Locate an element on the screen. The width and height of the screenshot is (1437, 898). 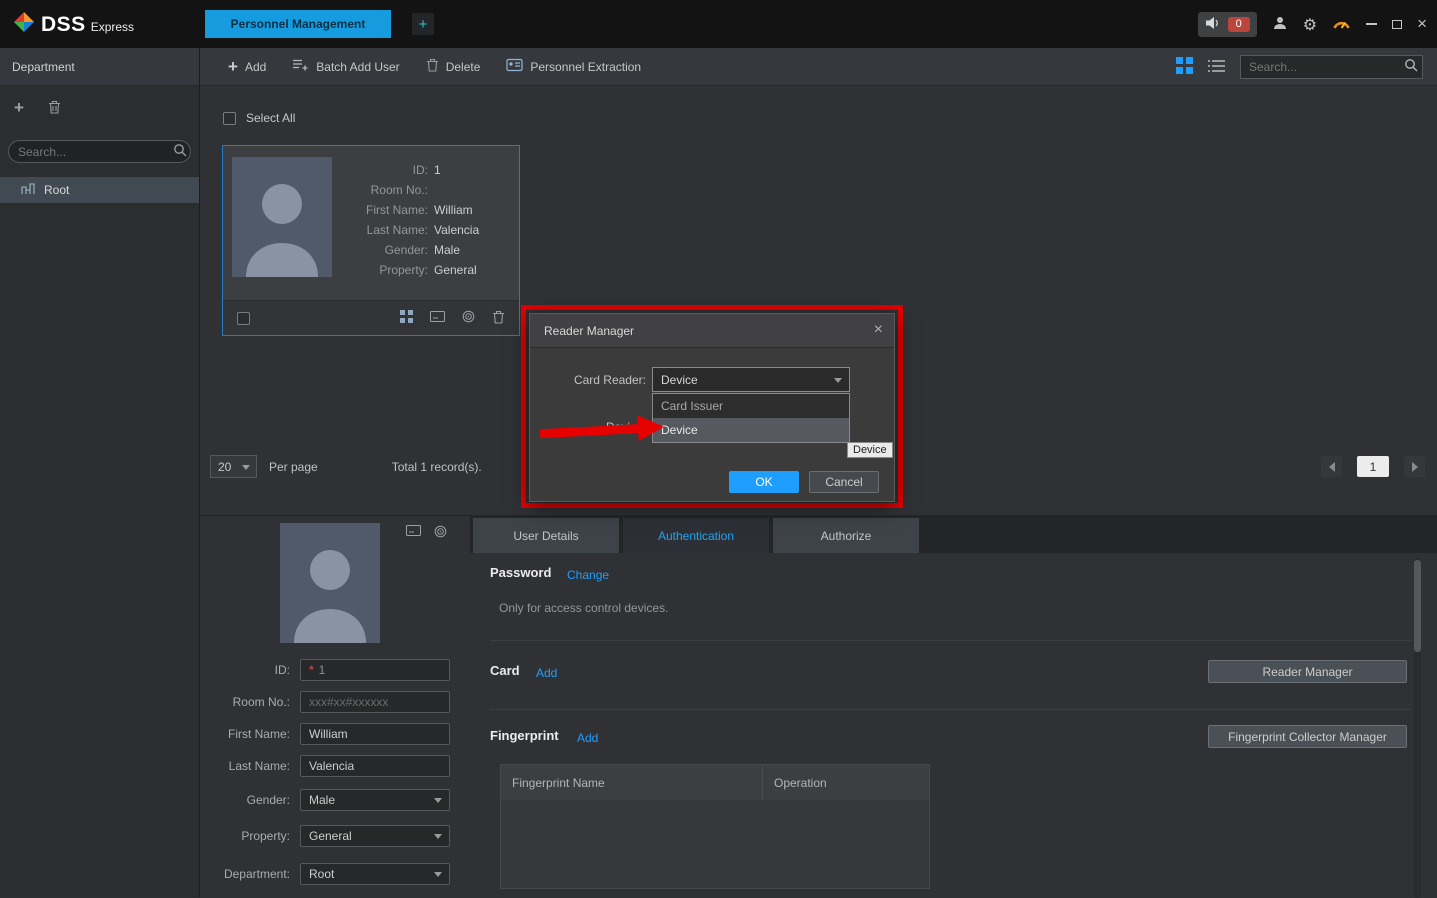
fingerprint-section-title: Fingerprint is located at coordinates (524, 735).